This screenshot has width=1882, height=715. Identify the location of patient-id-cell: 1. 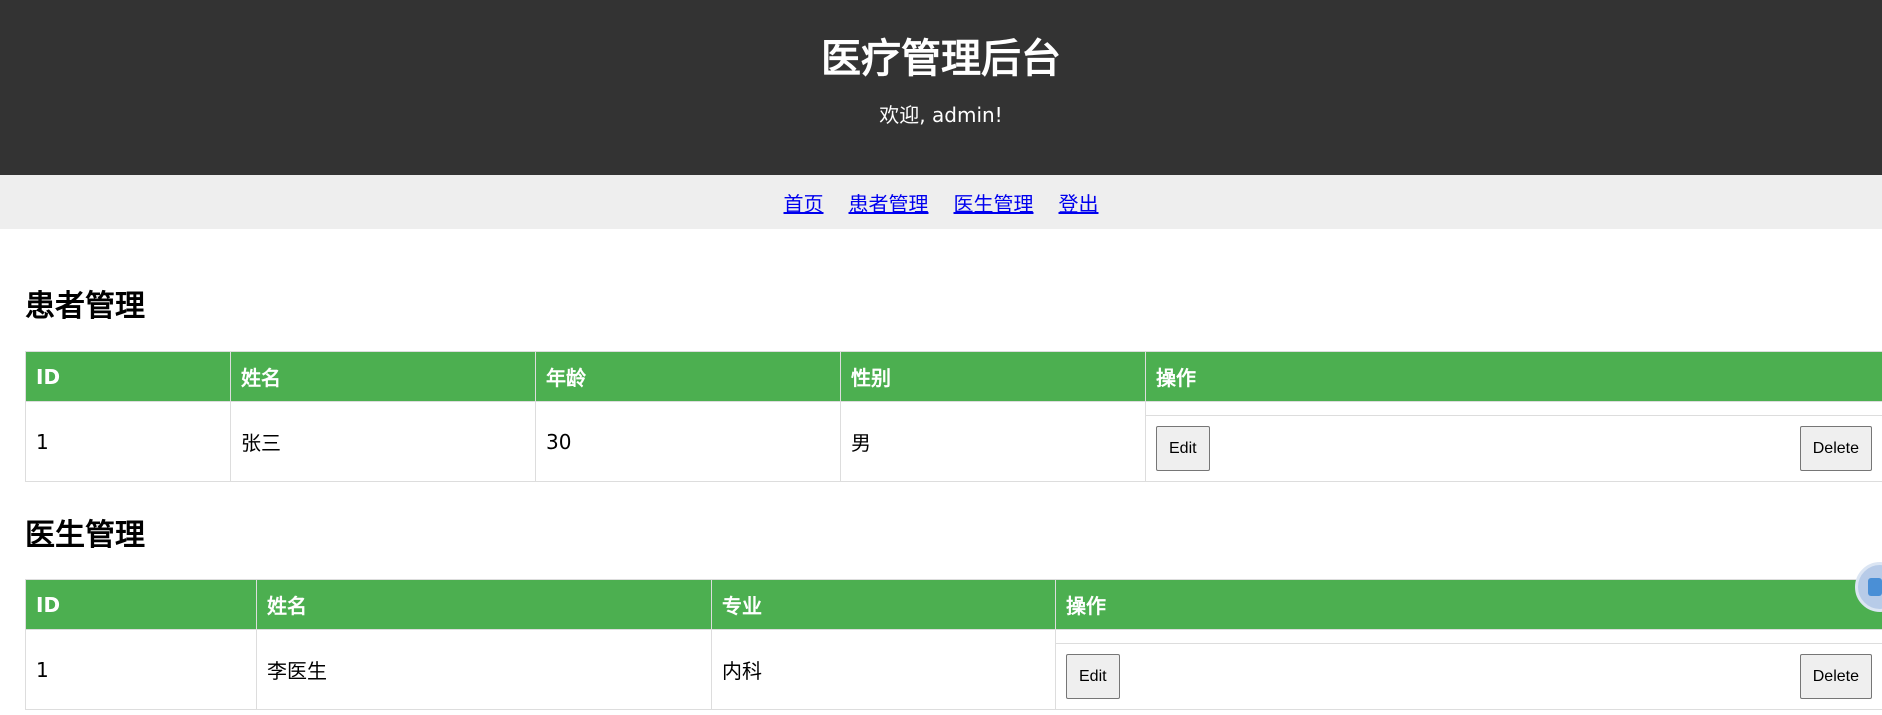
(128, 441).